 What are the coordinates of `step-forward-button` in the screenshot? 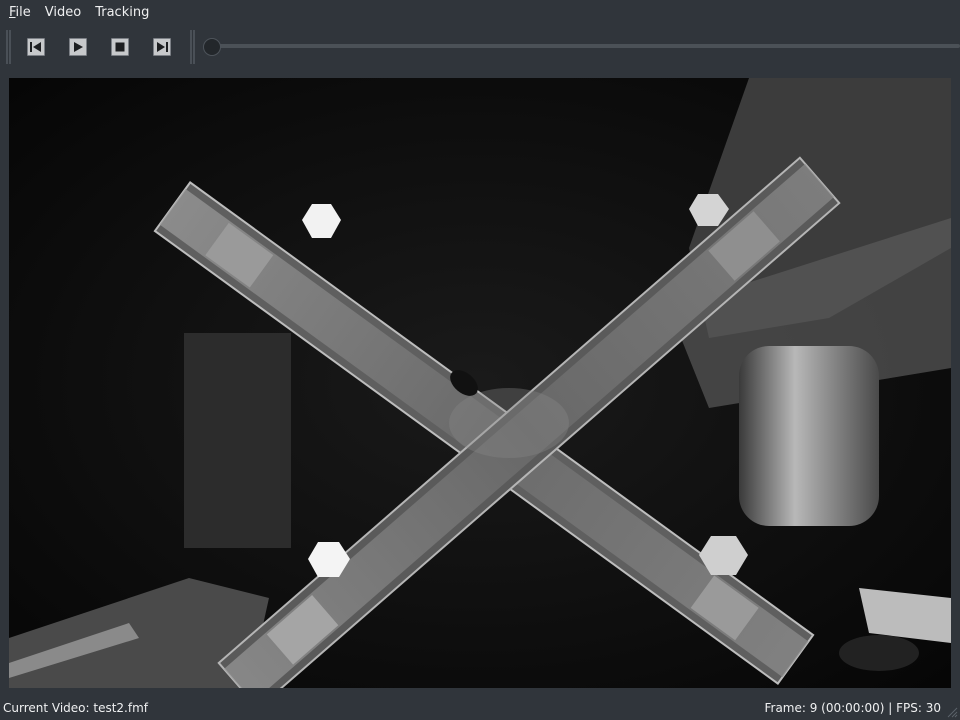 It's located at (162, 47).